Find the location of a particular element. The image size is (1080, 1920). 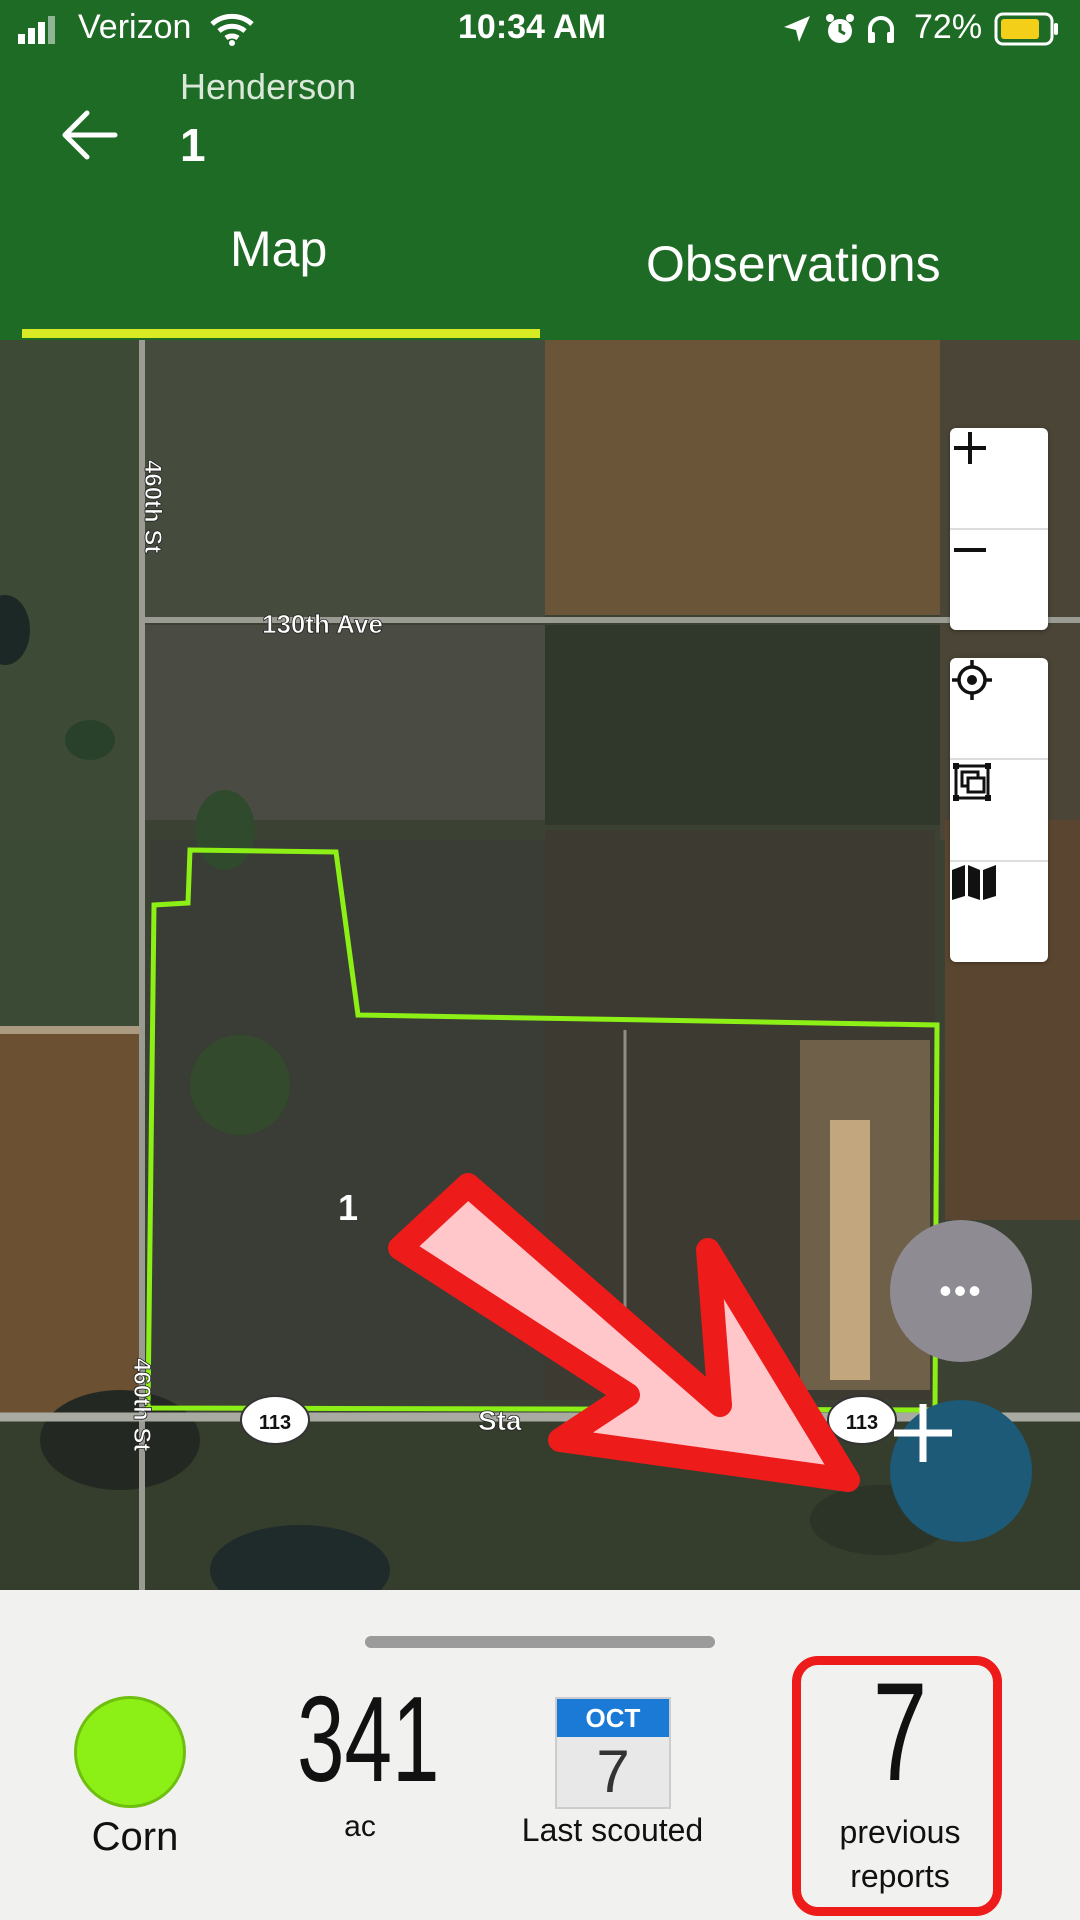

minus-icon is located at coordinates (970, 550).